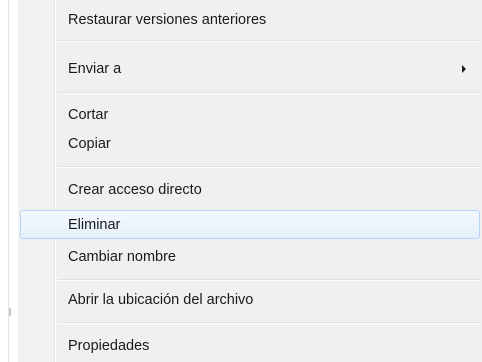  Describe the element at coordinates (250, 257) in the screenshot. I see `menu-item-rename: Cambiar nombre` at that location.